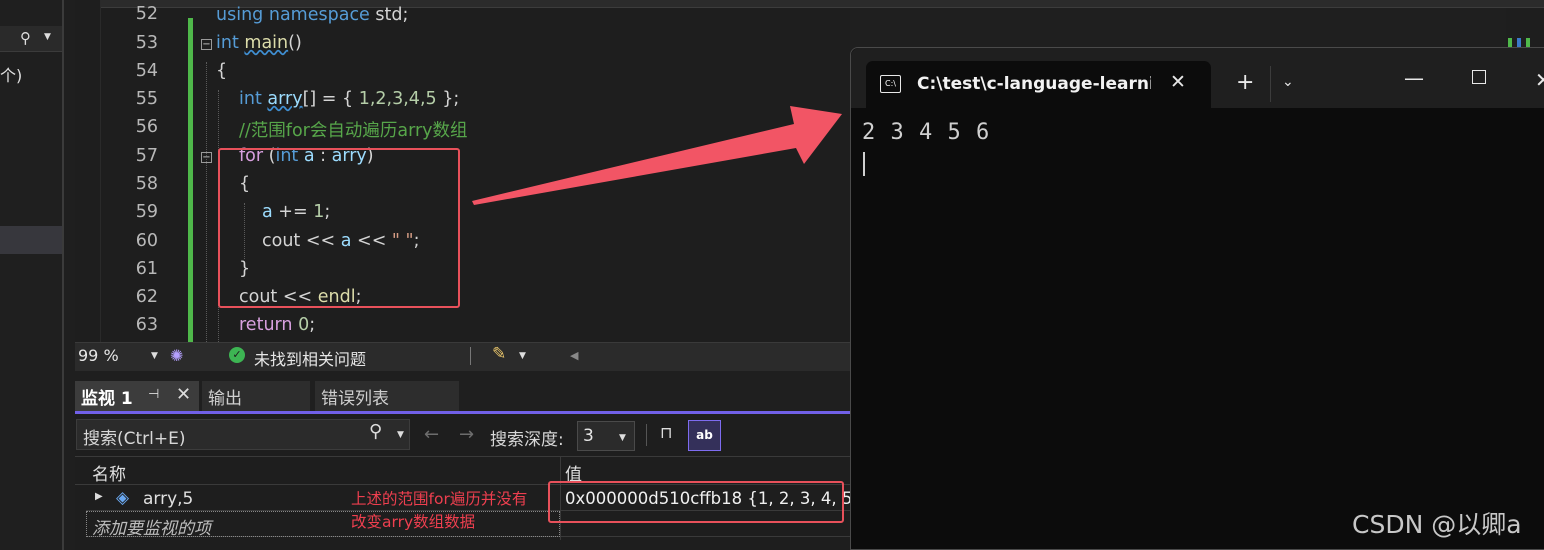 The image size is (1544, 550). Describe the element at coordinates (31, 240) in the screenshot. I see `solution-selected-item` at that location.